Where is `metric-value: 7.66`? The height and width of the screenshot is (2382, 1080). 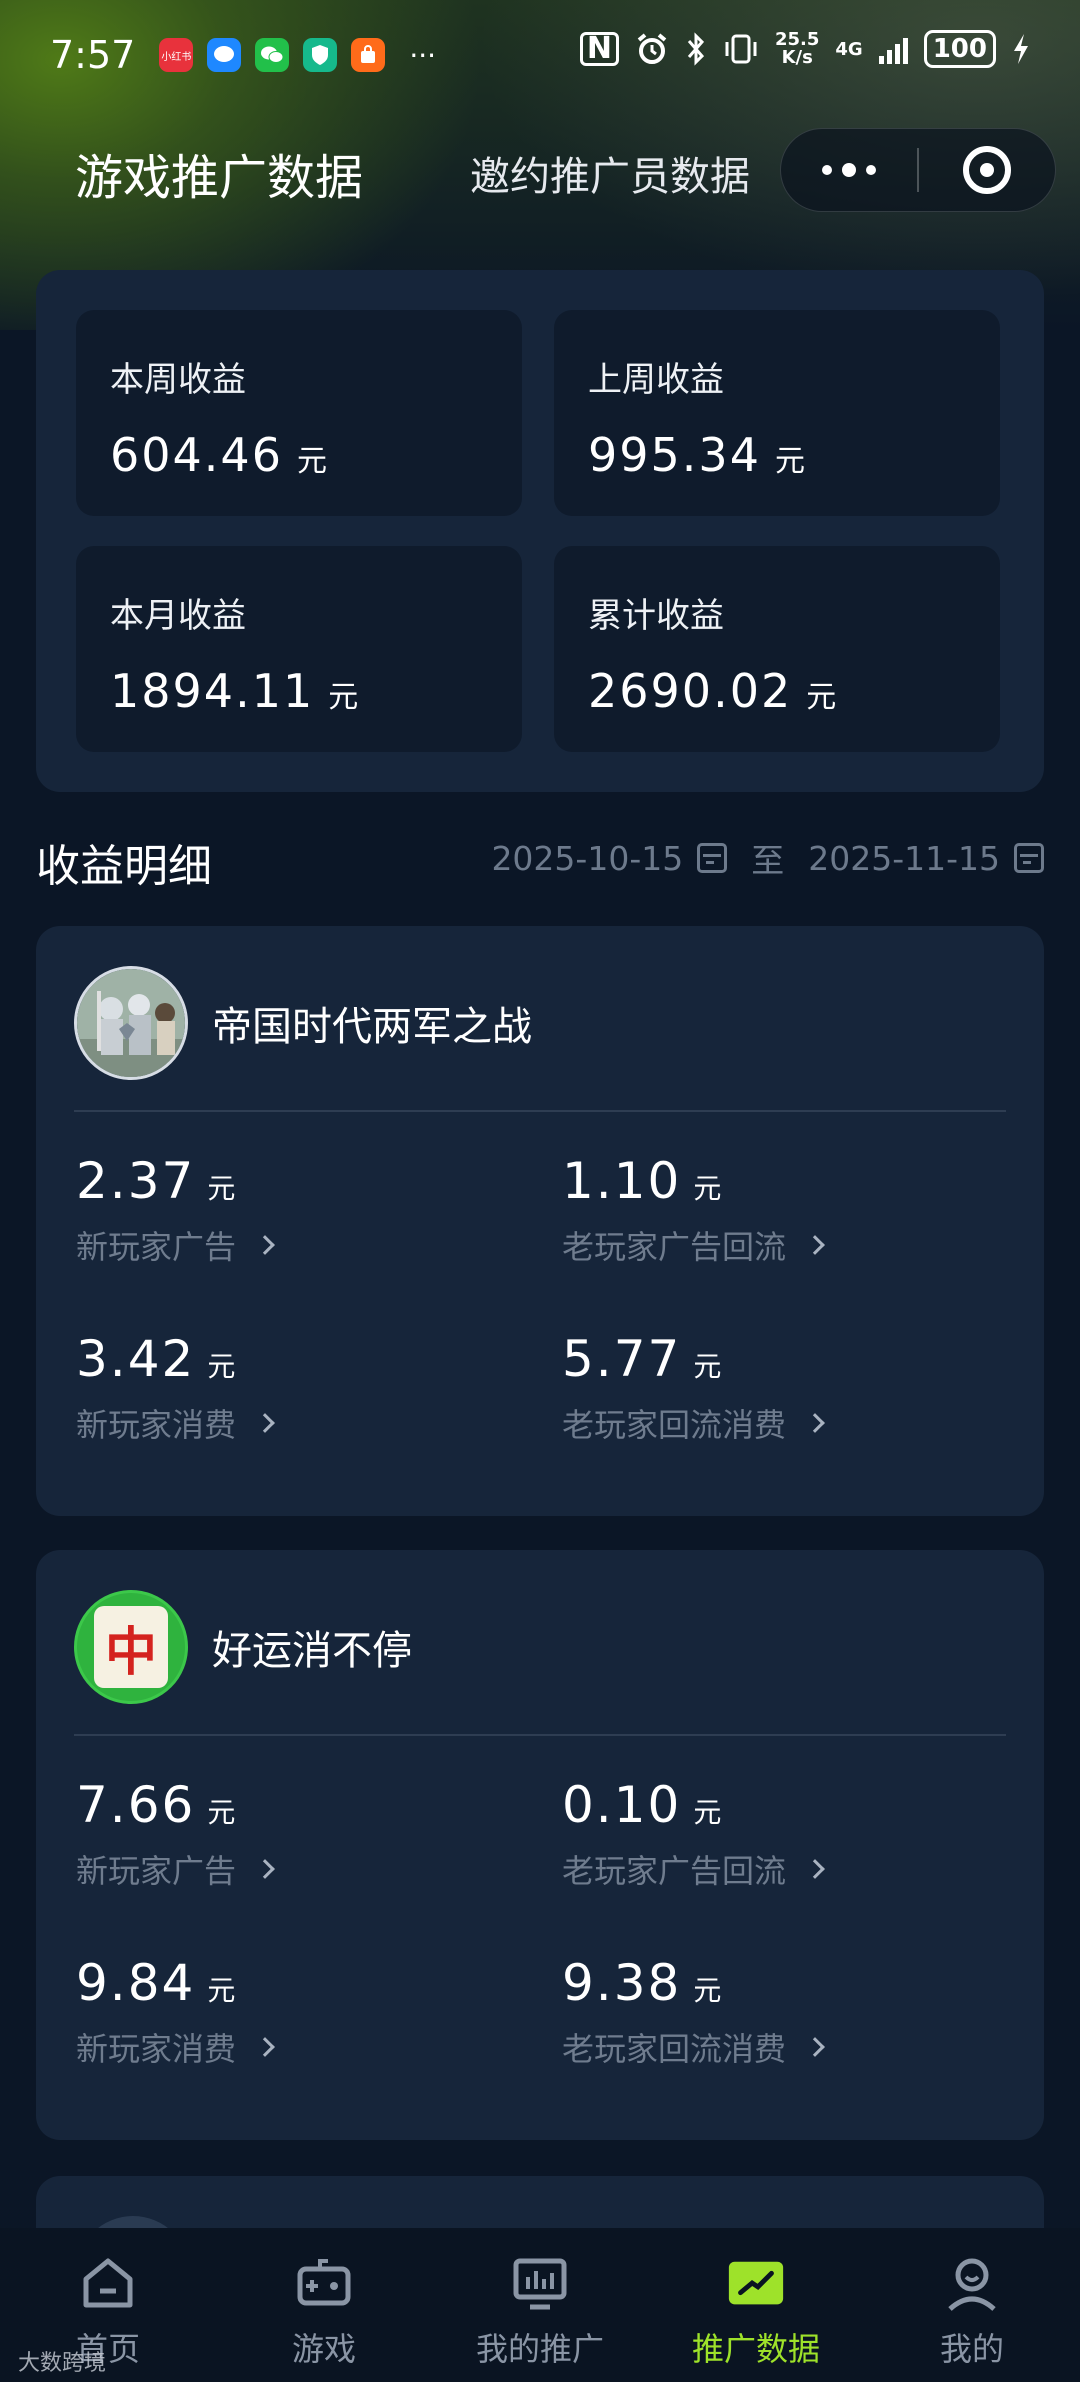
metric-value: 7.66 is located at coordinates (136, 1805).